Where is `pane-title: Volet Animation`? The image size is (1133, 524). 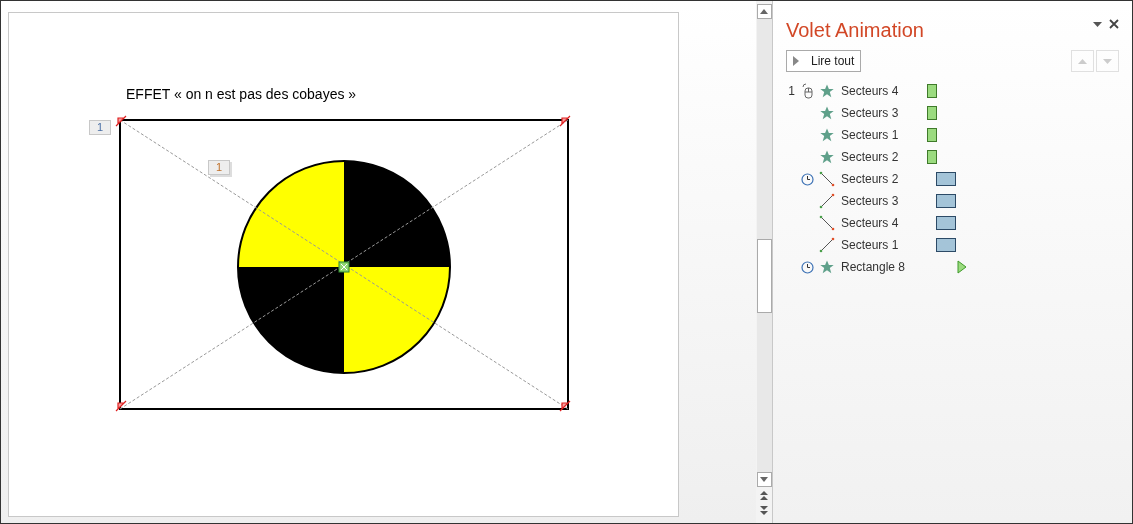 pane-title: Volet Animation is located at coordinates (855, 30).